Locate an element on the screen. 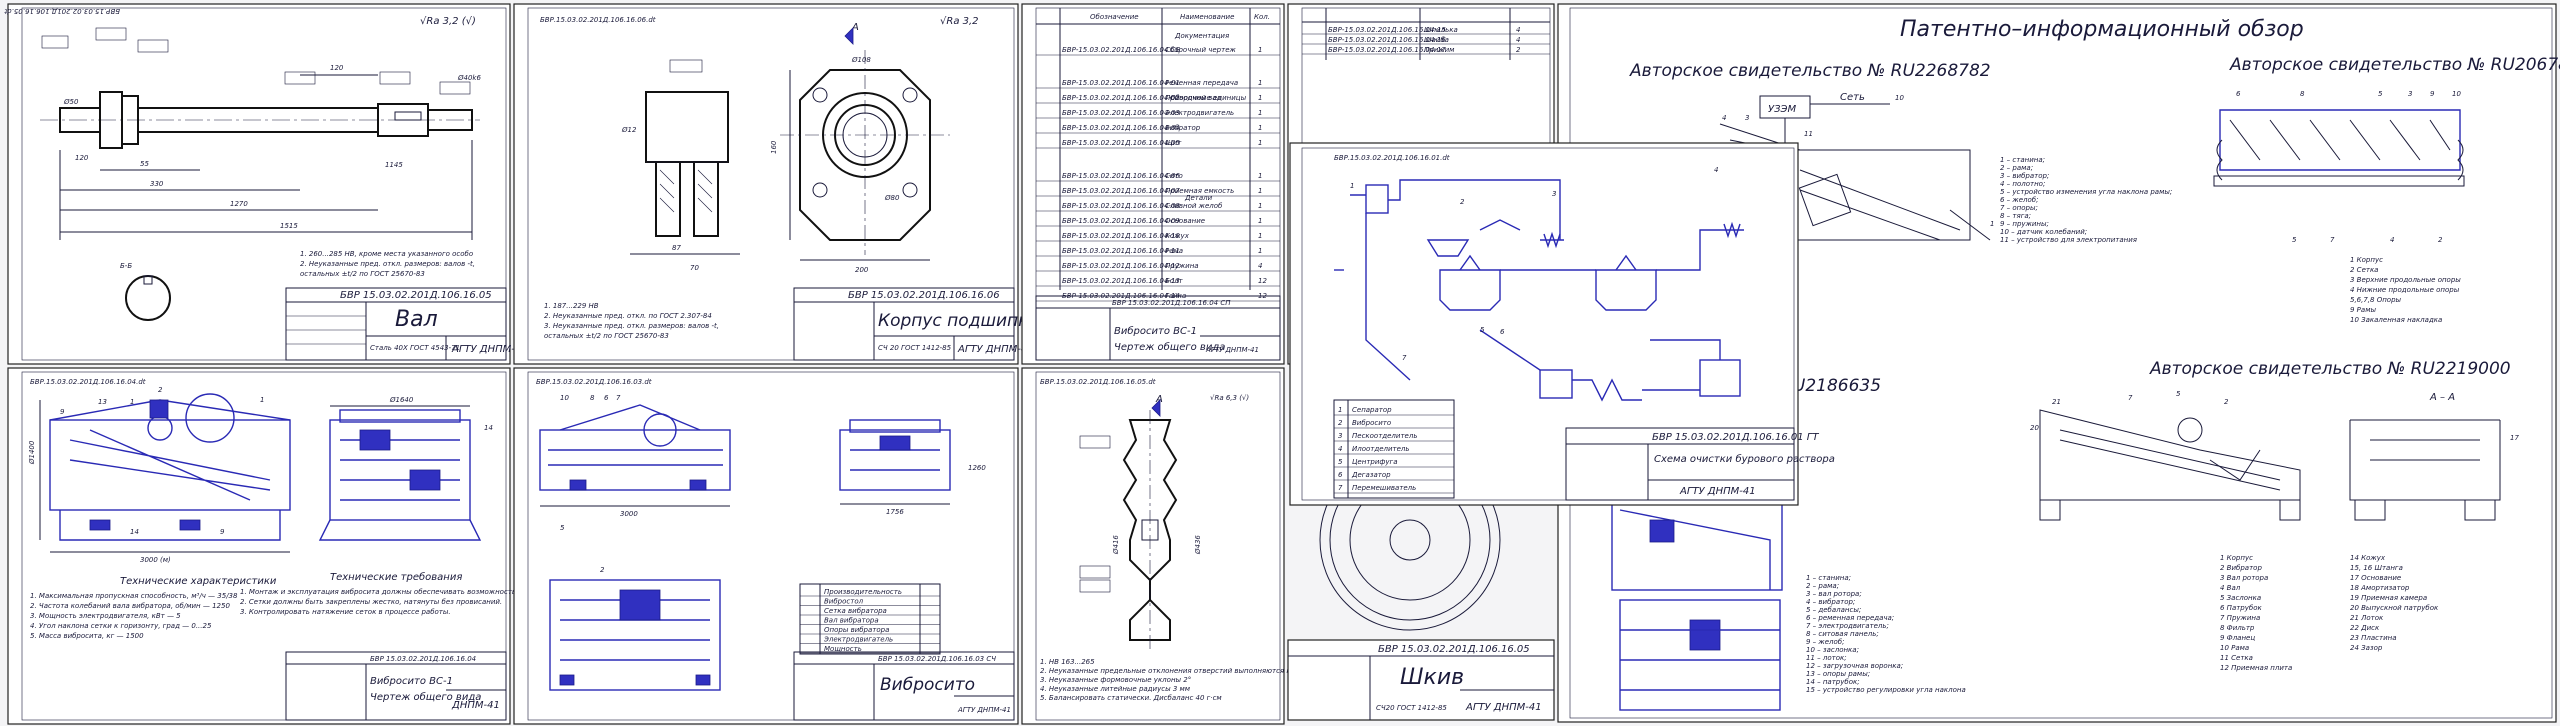 The width and height of the screenshot is (2560, 726). cert2-legend-item: 2 Сетка is located at coordinates (2364, 270).